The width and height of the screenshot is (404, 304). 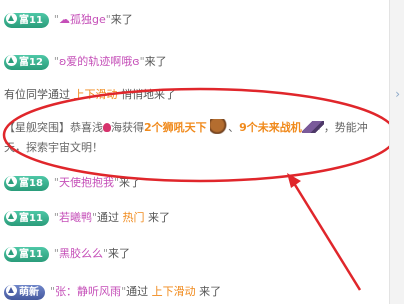 What do you see at coordinates (397, 94) in the screenshot?
I see `chevron-right-icon: ›` at bounding box center [397, 94].